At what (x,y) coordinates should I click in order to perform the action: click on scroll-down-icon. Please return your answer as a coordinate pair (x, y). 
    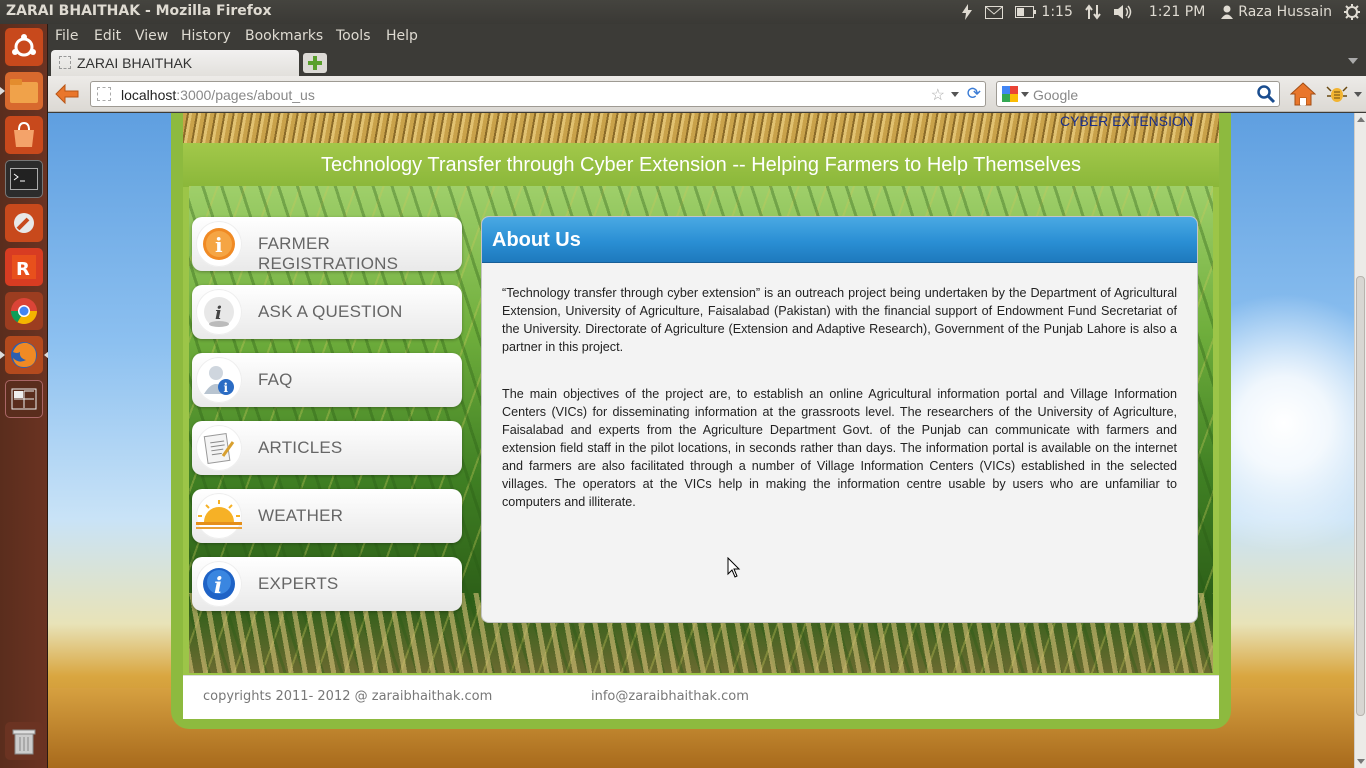
    Looking at the image, I should click on (1361, 761).